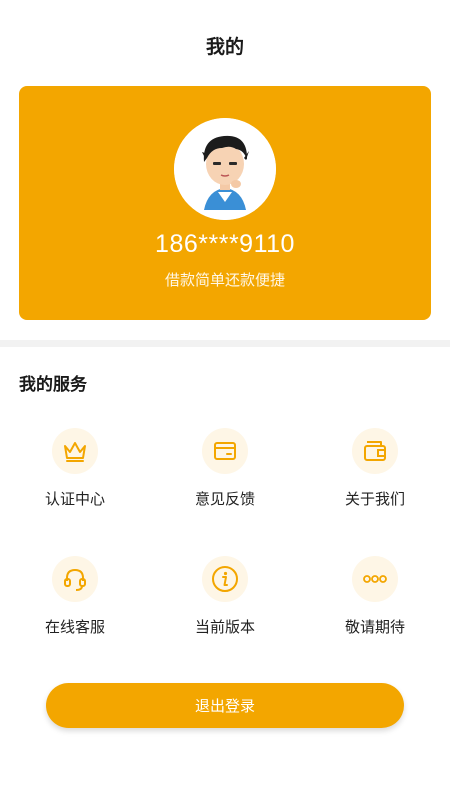  I want to click on service-label: 当前版本, so click(224, 627).